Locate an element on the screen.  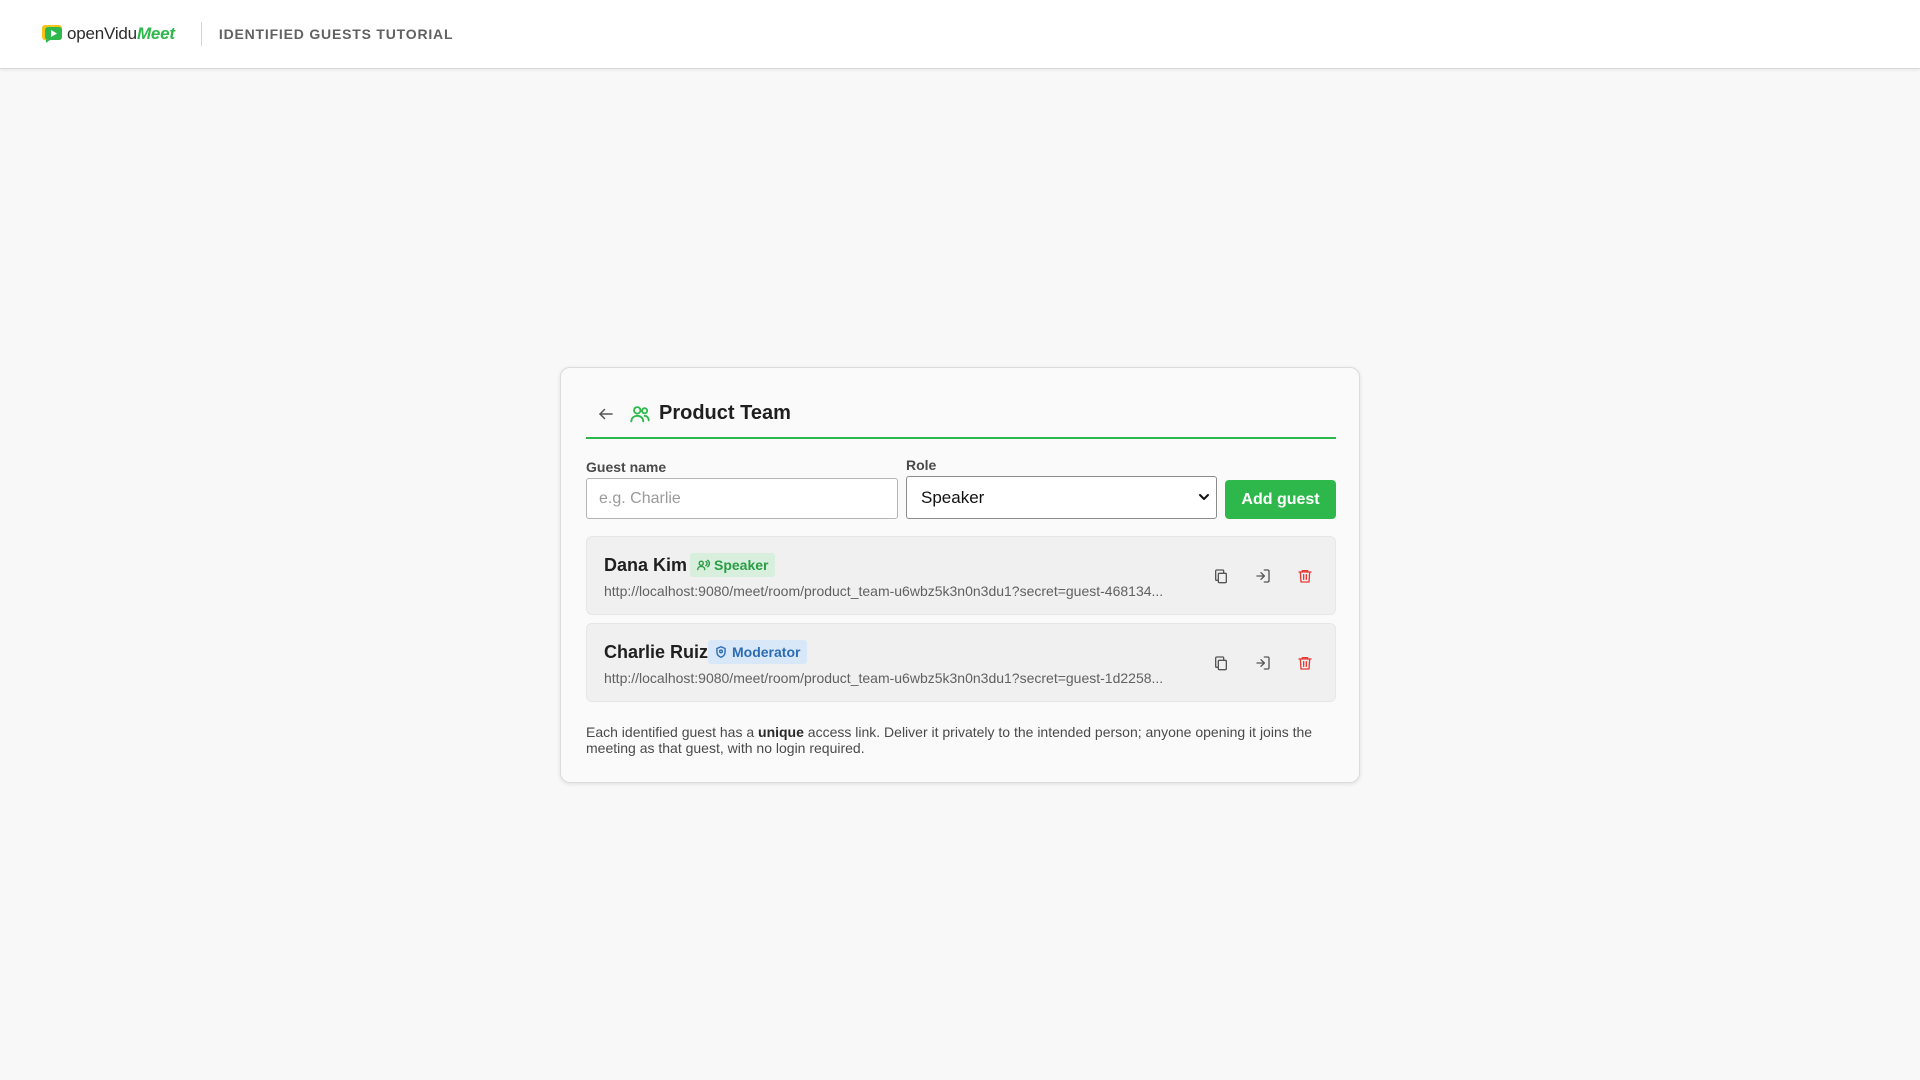
card-title: Product Team is located at coordinates (725, 413).